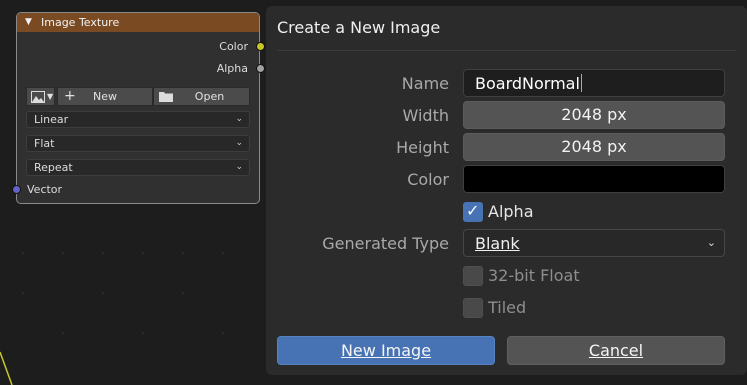  Describe the element at coordinates (422, 147) in the screenshot. I see `height-label: Height` at that location.